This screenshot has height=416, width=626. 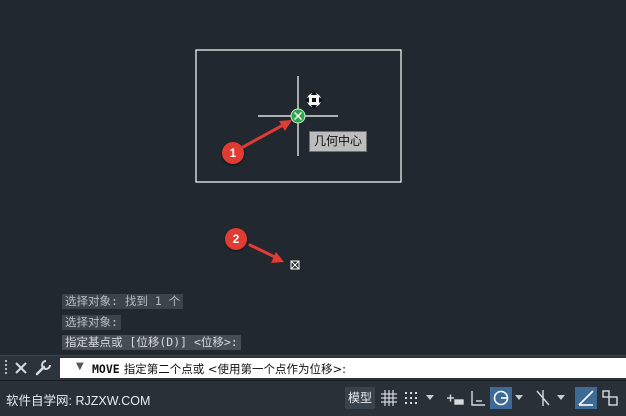 I want to click on active-command-name: MOVE, so click(x=106, y=369).